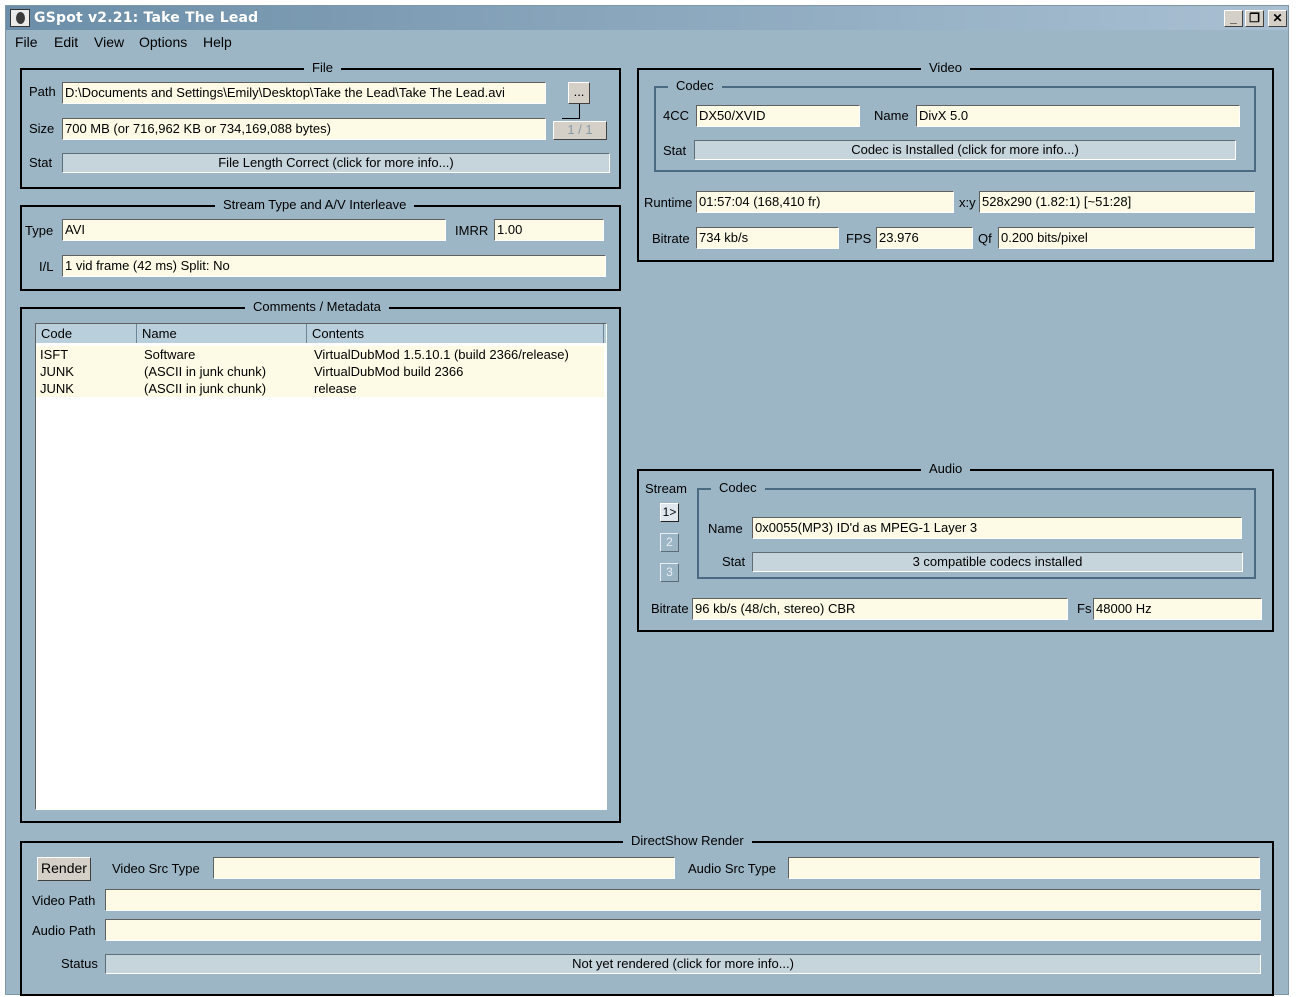 This screenshot has width=1299, height=997. Describe the element at coordinates (1277, 18) in the screenshot. I see `close-button: ✕` at that location.